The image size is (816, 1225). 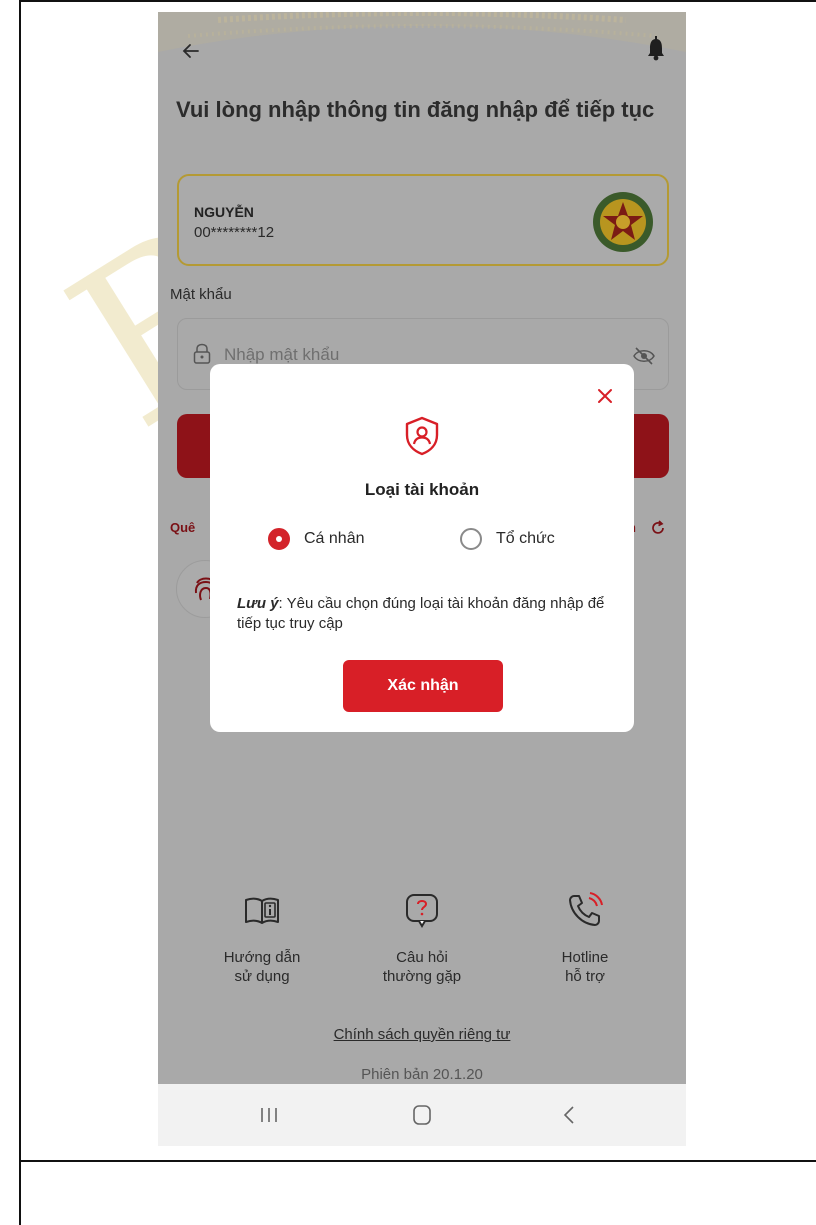 I want to click on radio-personal-label: Cá nhân, so click(x=334, y=538).